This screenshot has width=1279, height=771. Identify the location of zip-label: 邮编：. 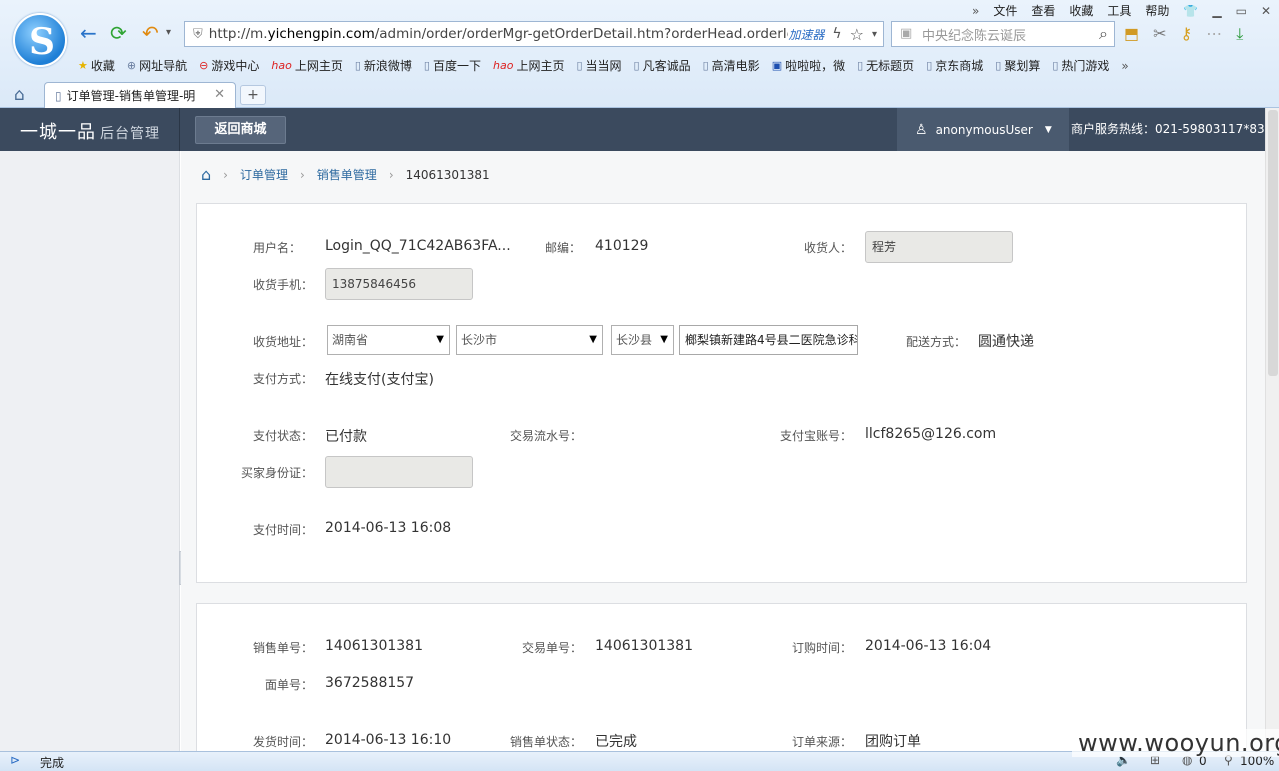
(563, 248).